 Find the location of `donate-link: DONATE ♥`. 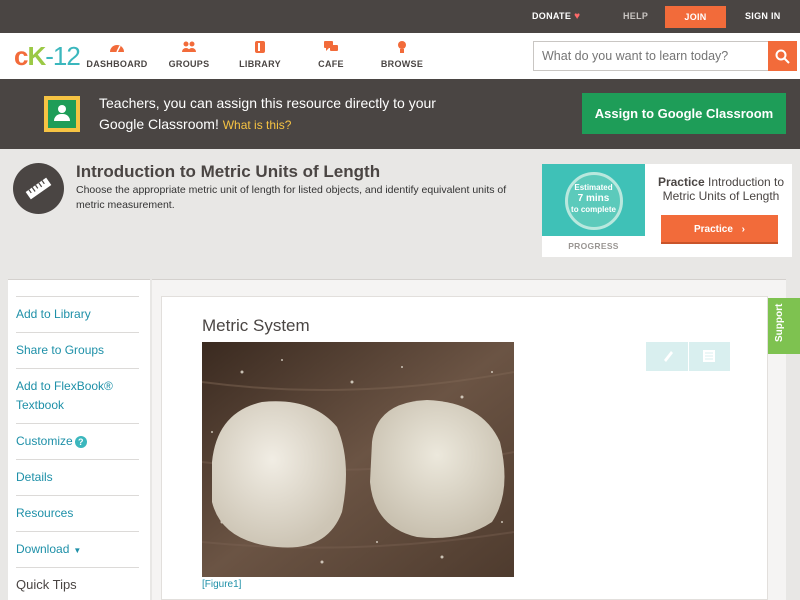

donate-link: DONATE ♥ is located at coordinates (556, 16).